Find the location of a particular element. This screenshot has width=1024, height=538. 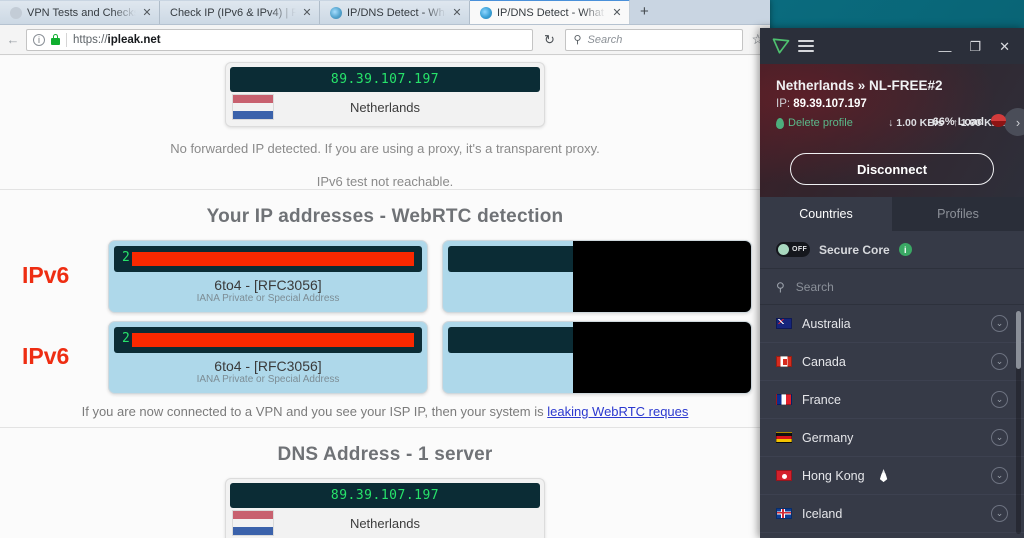

browser-tab-2: Check IP (IPv6 & IPv4) | Perfect P ✕ is located at coordinates (240, 12).